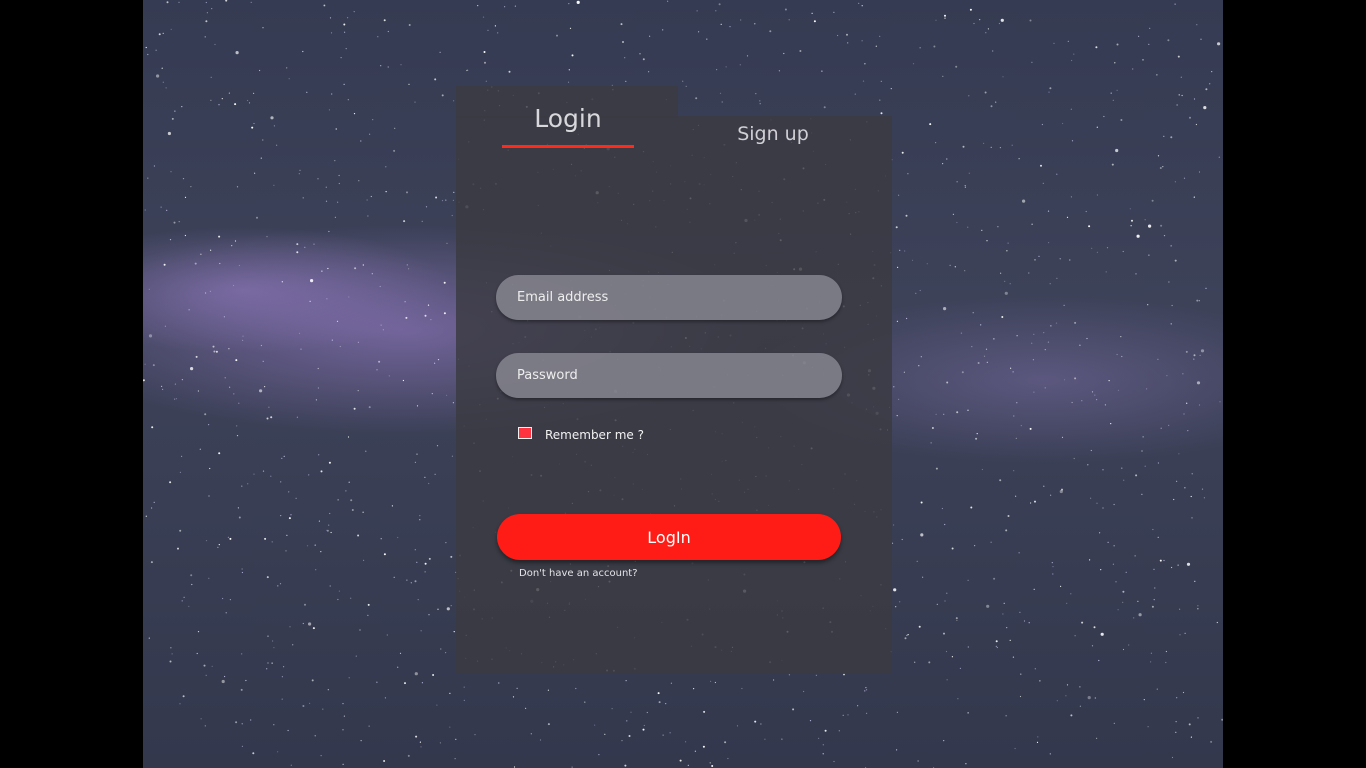  Describe the element at coordinates (568, 118) in the screenshot. I see `tab-login: Login` at that location.